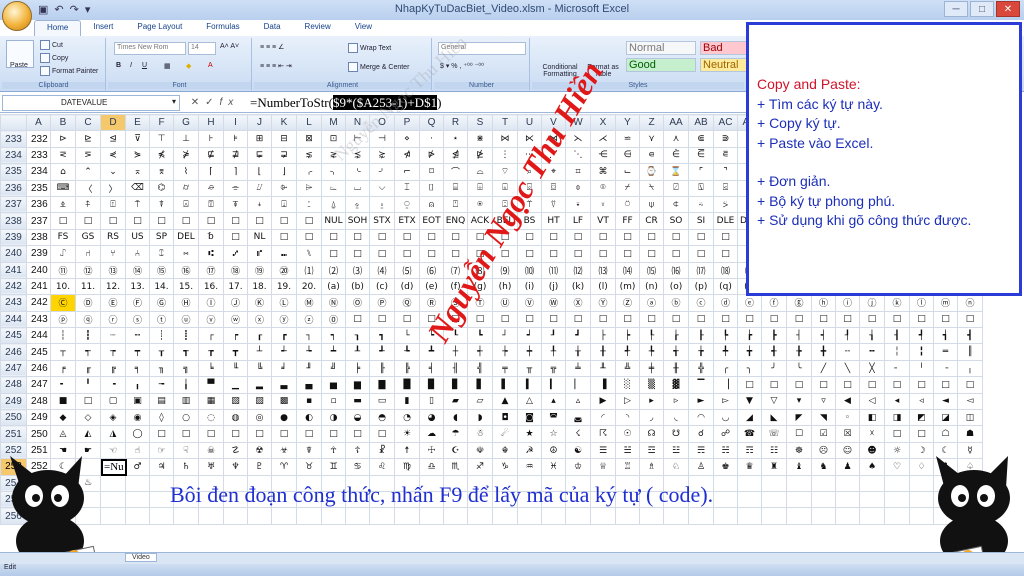 This screenshot has height=576, width=1024. What do you see at coordinates (309, 401) in the screenshot?
I see `cell: ▪` at bounding box center [309, 401].